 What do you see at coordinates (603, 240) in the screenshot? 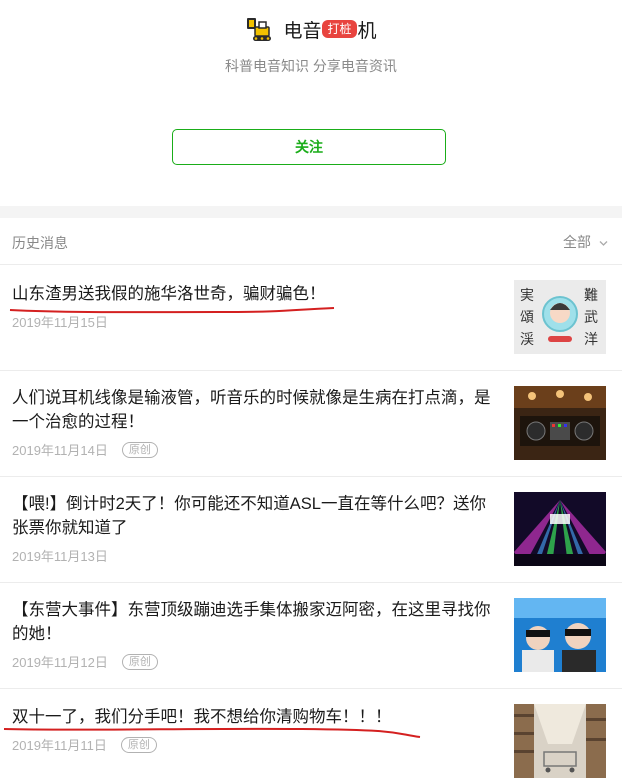
I see `chevron-down-icon` at bounding box center [603, 240].